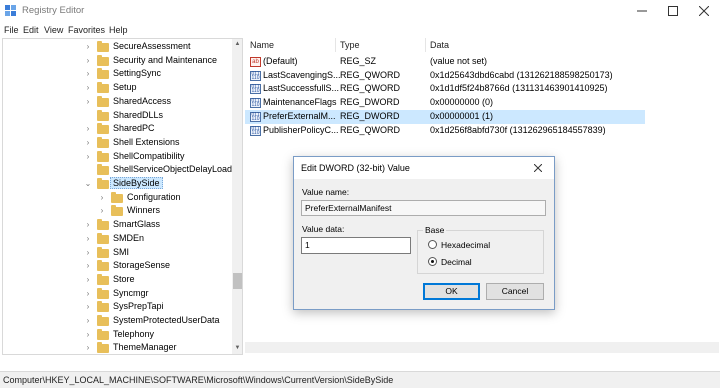  Describe the element at coordinates (262, 45) in the screenshot. I see `column-header-name: Name` at that location.